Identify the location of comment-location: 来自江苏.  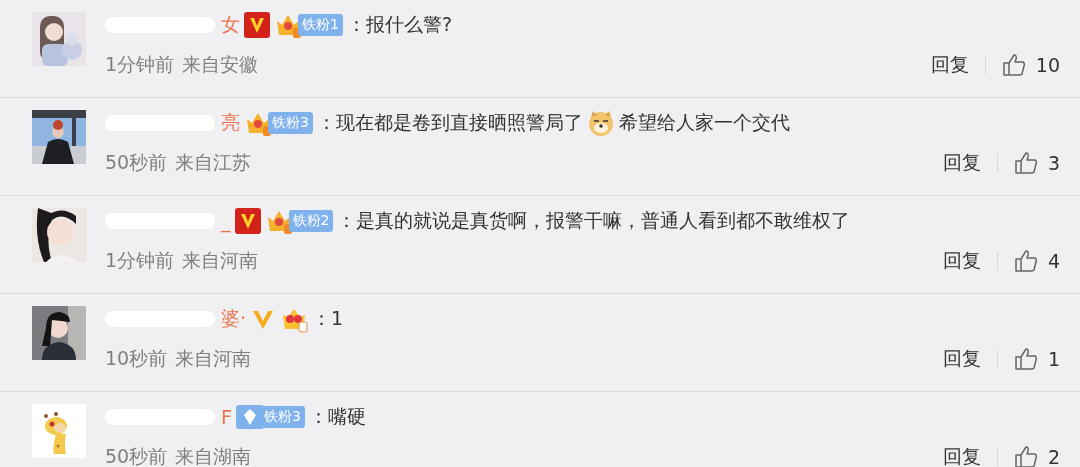
(213, 162).